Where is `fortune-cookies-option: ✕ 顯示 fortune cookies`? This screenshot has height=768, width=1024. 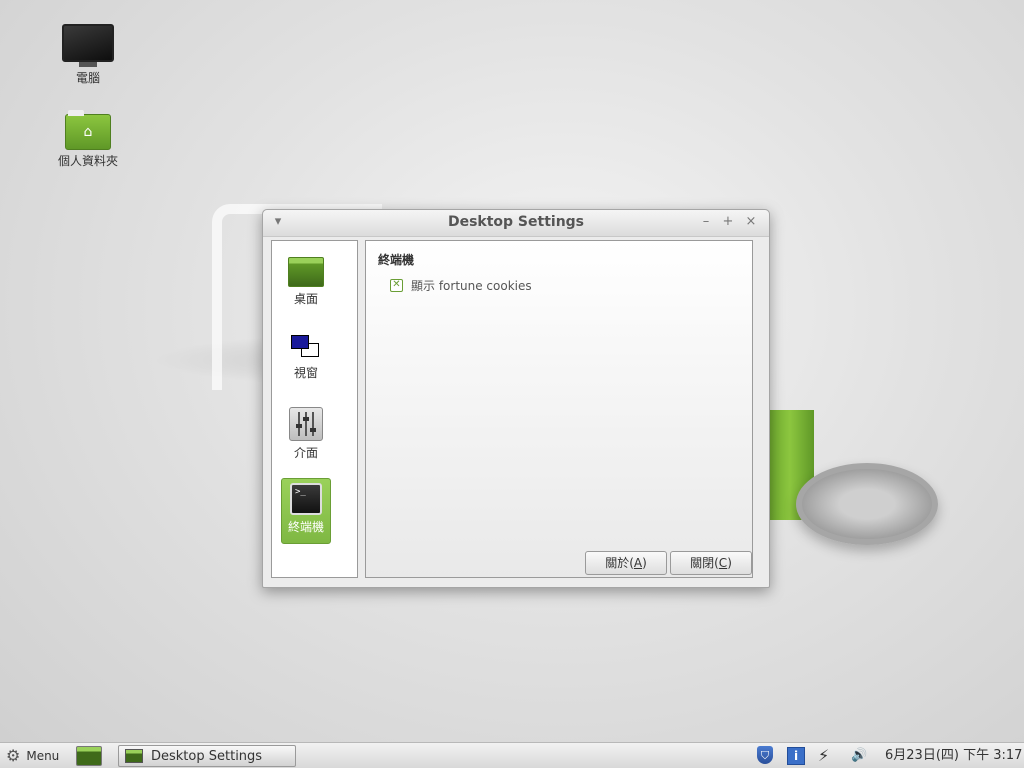 fortune-cookies-option: ✕ 顯示 fortune cookies is located at coordinates (461, 285).